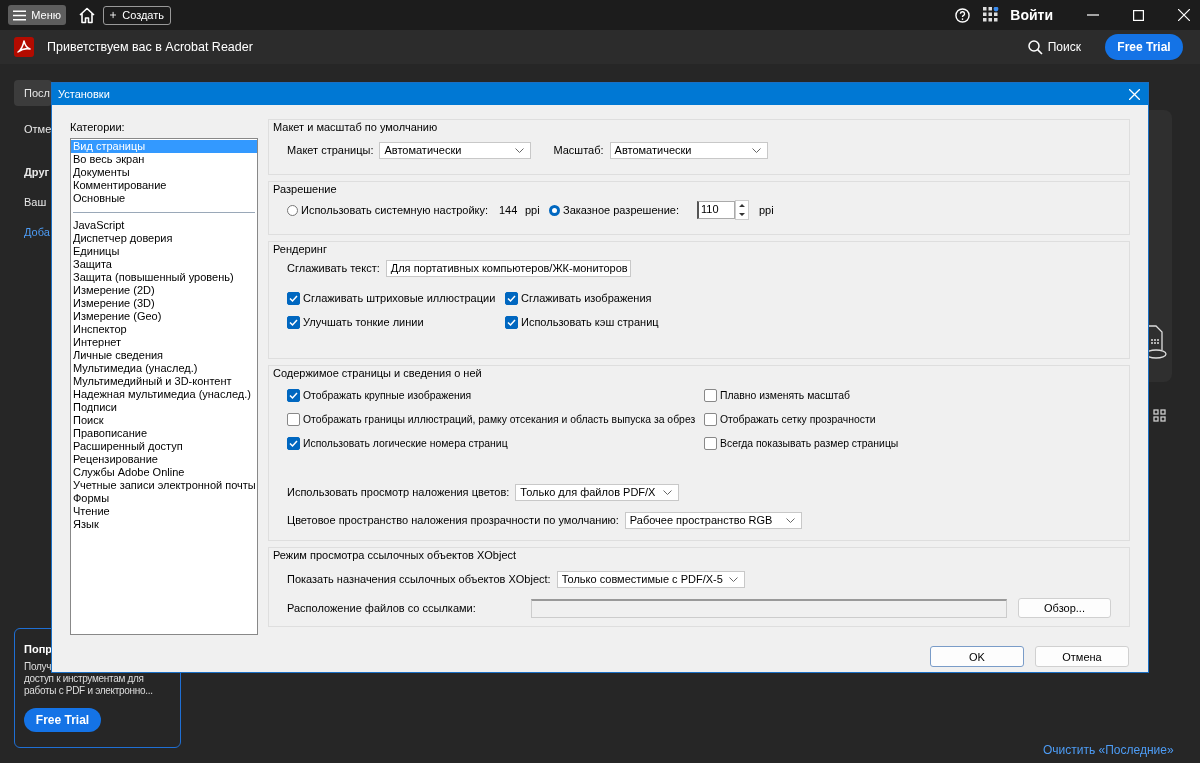 The height and width of the screenshot is (763, 1200). I want to click on category-item: Во весь экран, so click(164, 159).